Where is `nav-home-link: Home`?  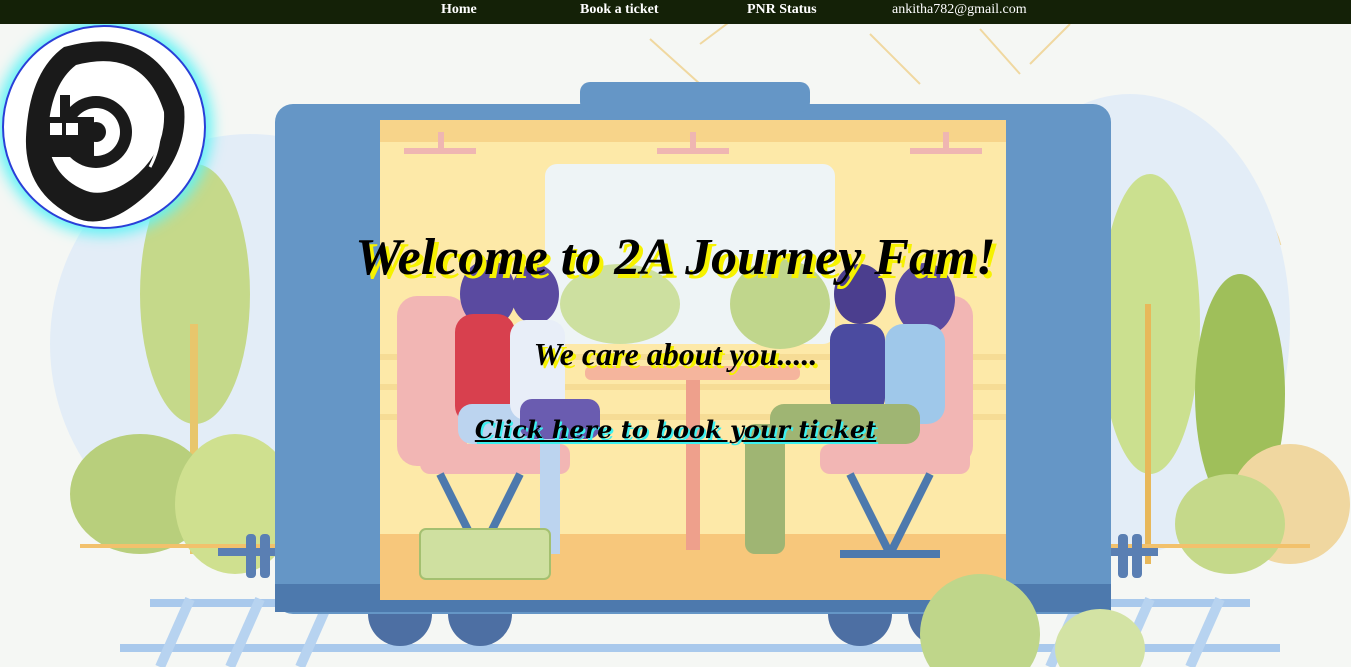
nav-home-link: Home is located at coordinates (459, 10).